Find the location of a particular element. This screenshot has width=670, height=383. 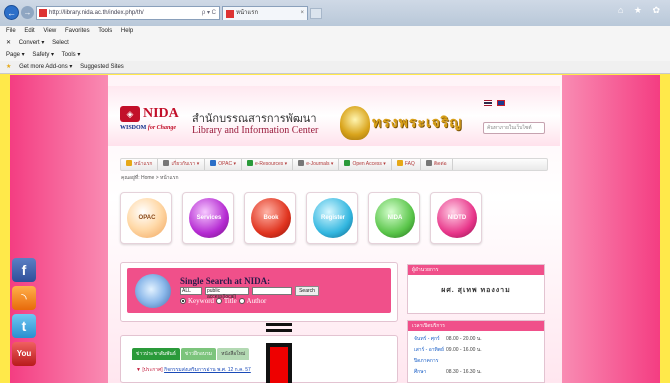

search-button: Search is located at coordinates (307, 291).